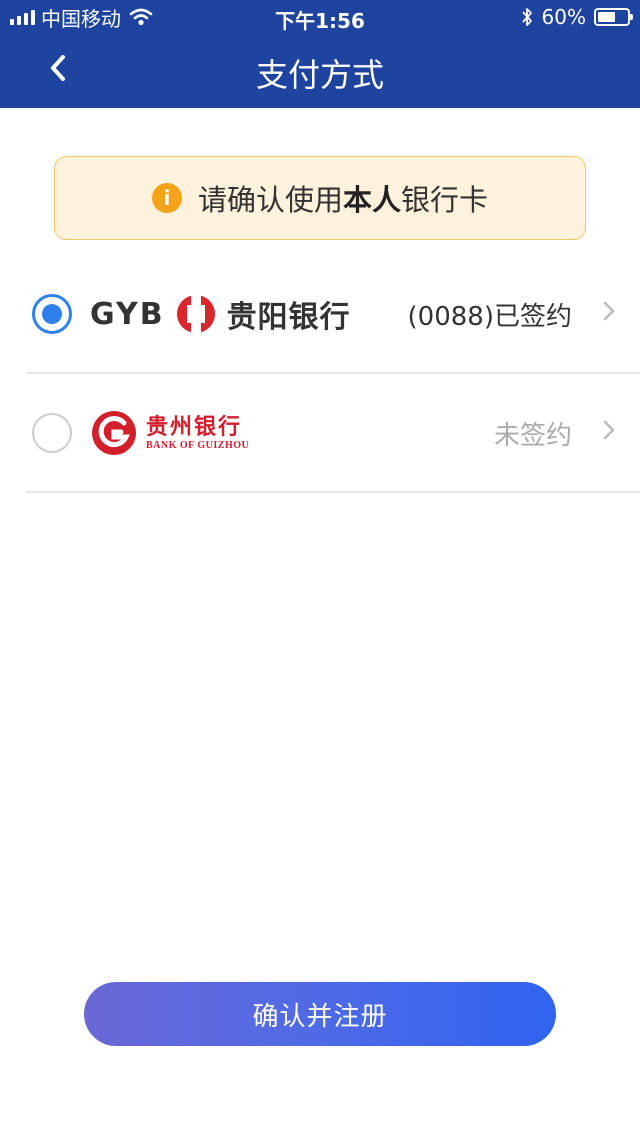  Describe the element at coordinates (526, 17) in the screenshot. I see `bluetooth-icon` at that location.